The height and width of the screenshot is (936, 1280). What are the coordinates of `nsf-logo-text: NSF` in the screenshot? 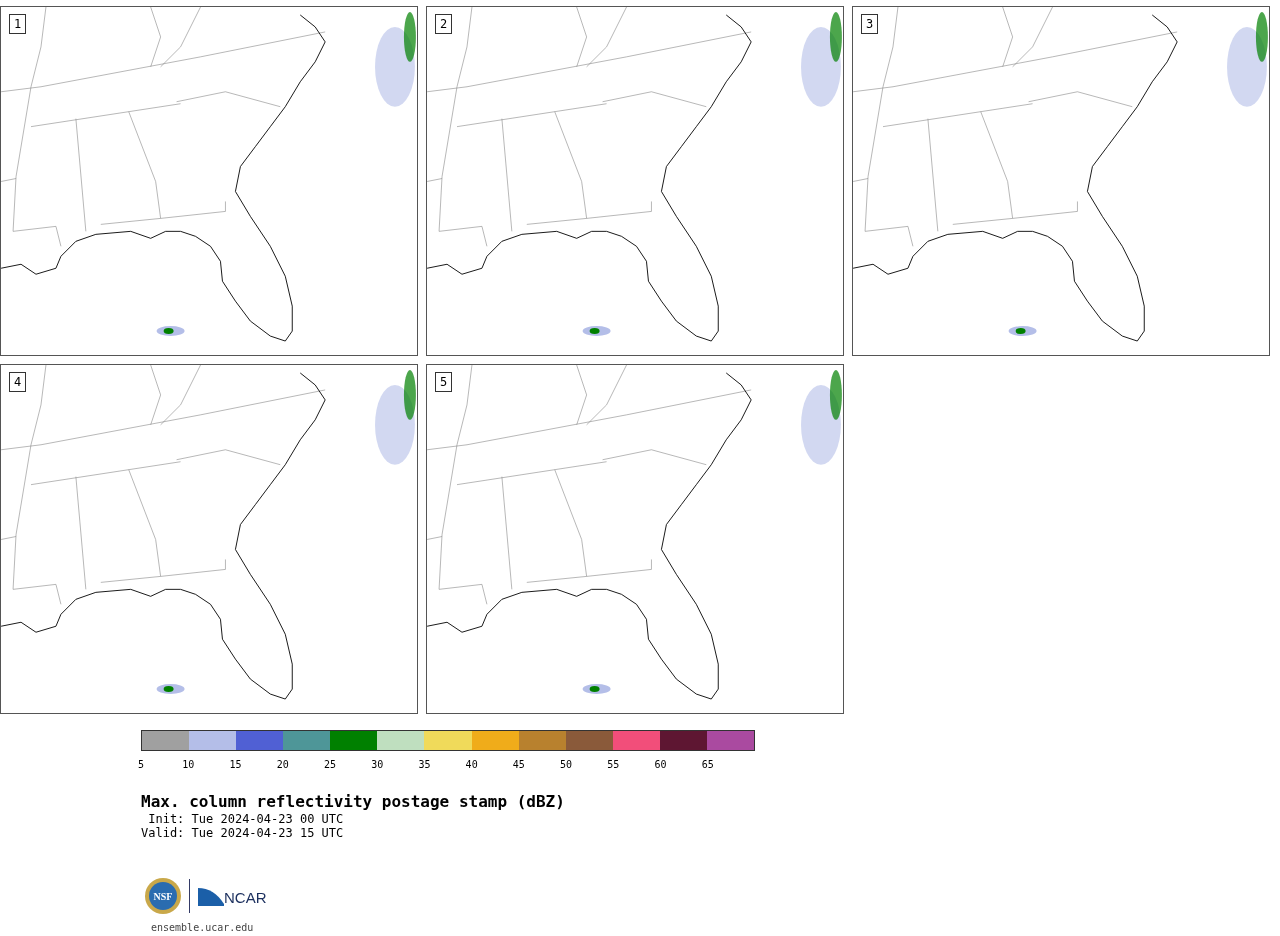 It's located at (163, 896).